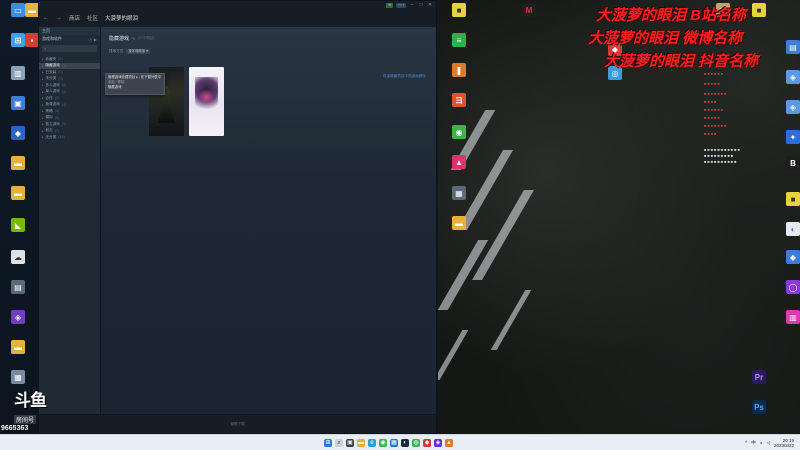 The height and width of the screenshot is (450, 800). What do you see at coordinates (74, 18) in the screenshot?
I see `nav-store: 商店` at bounding box center [74, 18].